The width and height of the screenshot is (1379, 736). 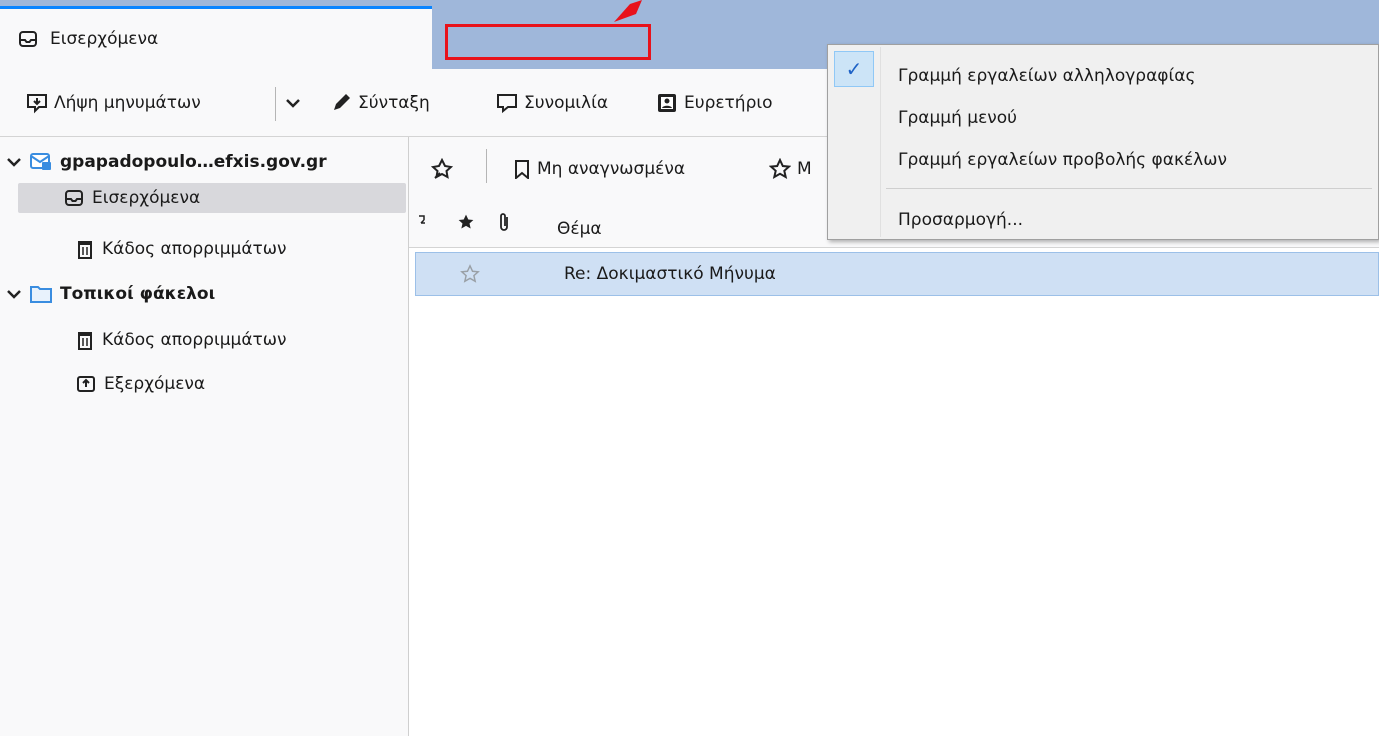 What do you see at coordinates (394, 103) in the screenshot?
I see `compose-label: Σύνταξη` at bounding box center [394, 103].